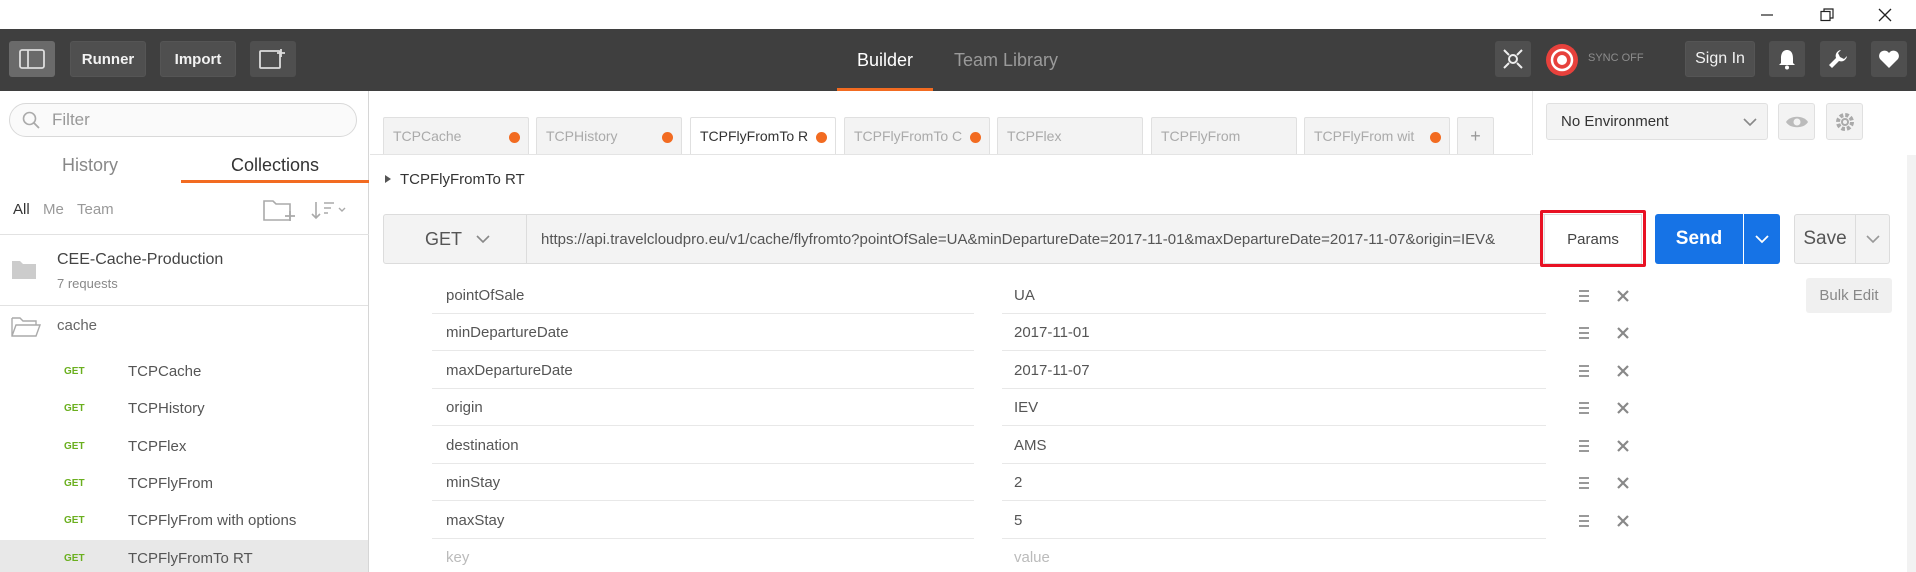 This screenshot has width=1916, height=572. I want to click on add-folder-icon, so click(279, 210).